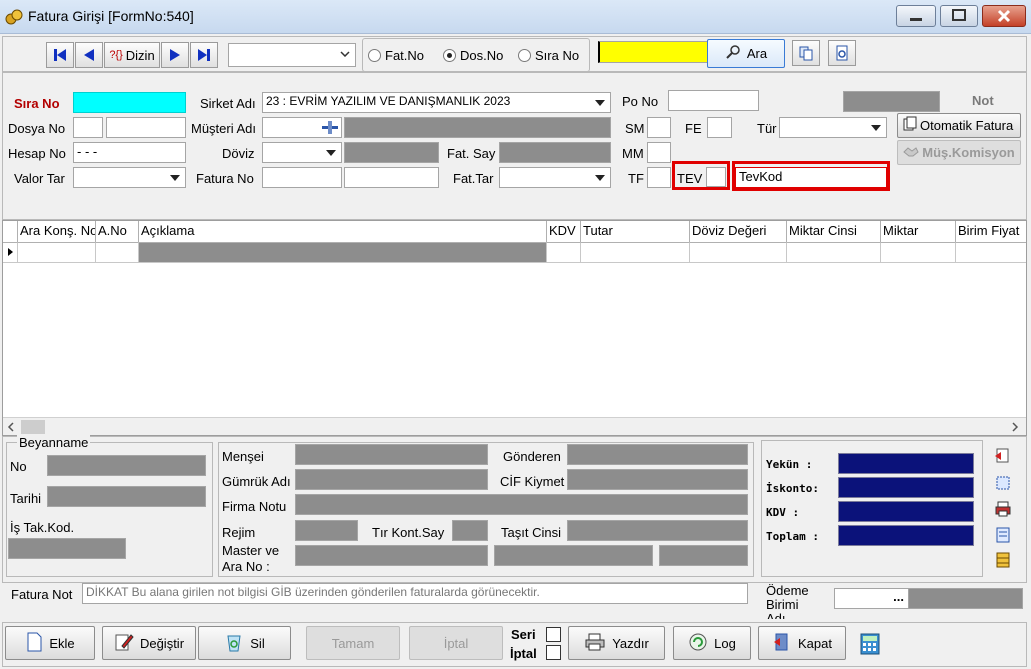  What do you see at coordinates (175, 55) in the screenshot?
I see `next-record-icon` at bounding box center [175, 55].